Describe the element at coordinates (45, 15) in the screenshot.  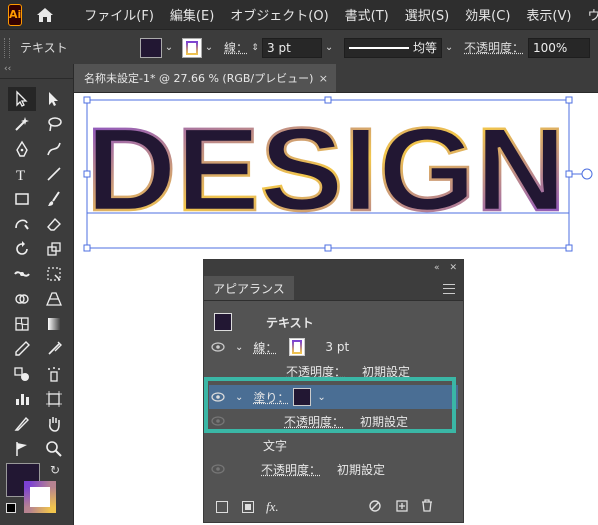
I see `home-icon` at that location.